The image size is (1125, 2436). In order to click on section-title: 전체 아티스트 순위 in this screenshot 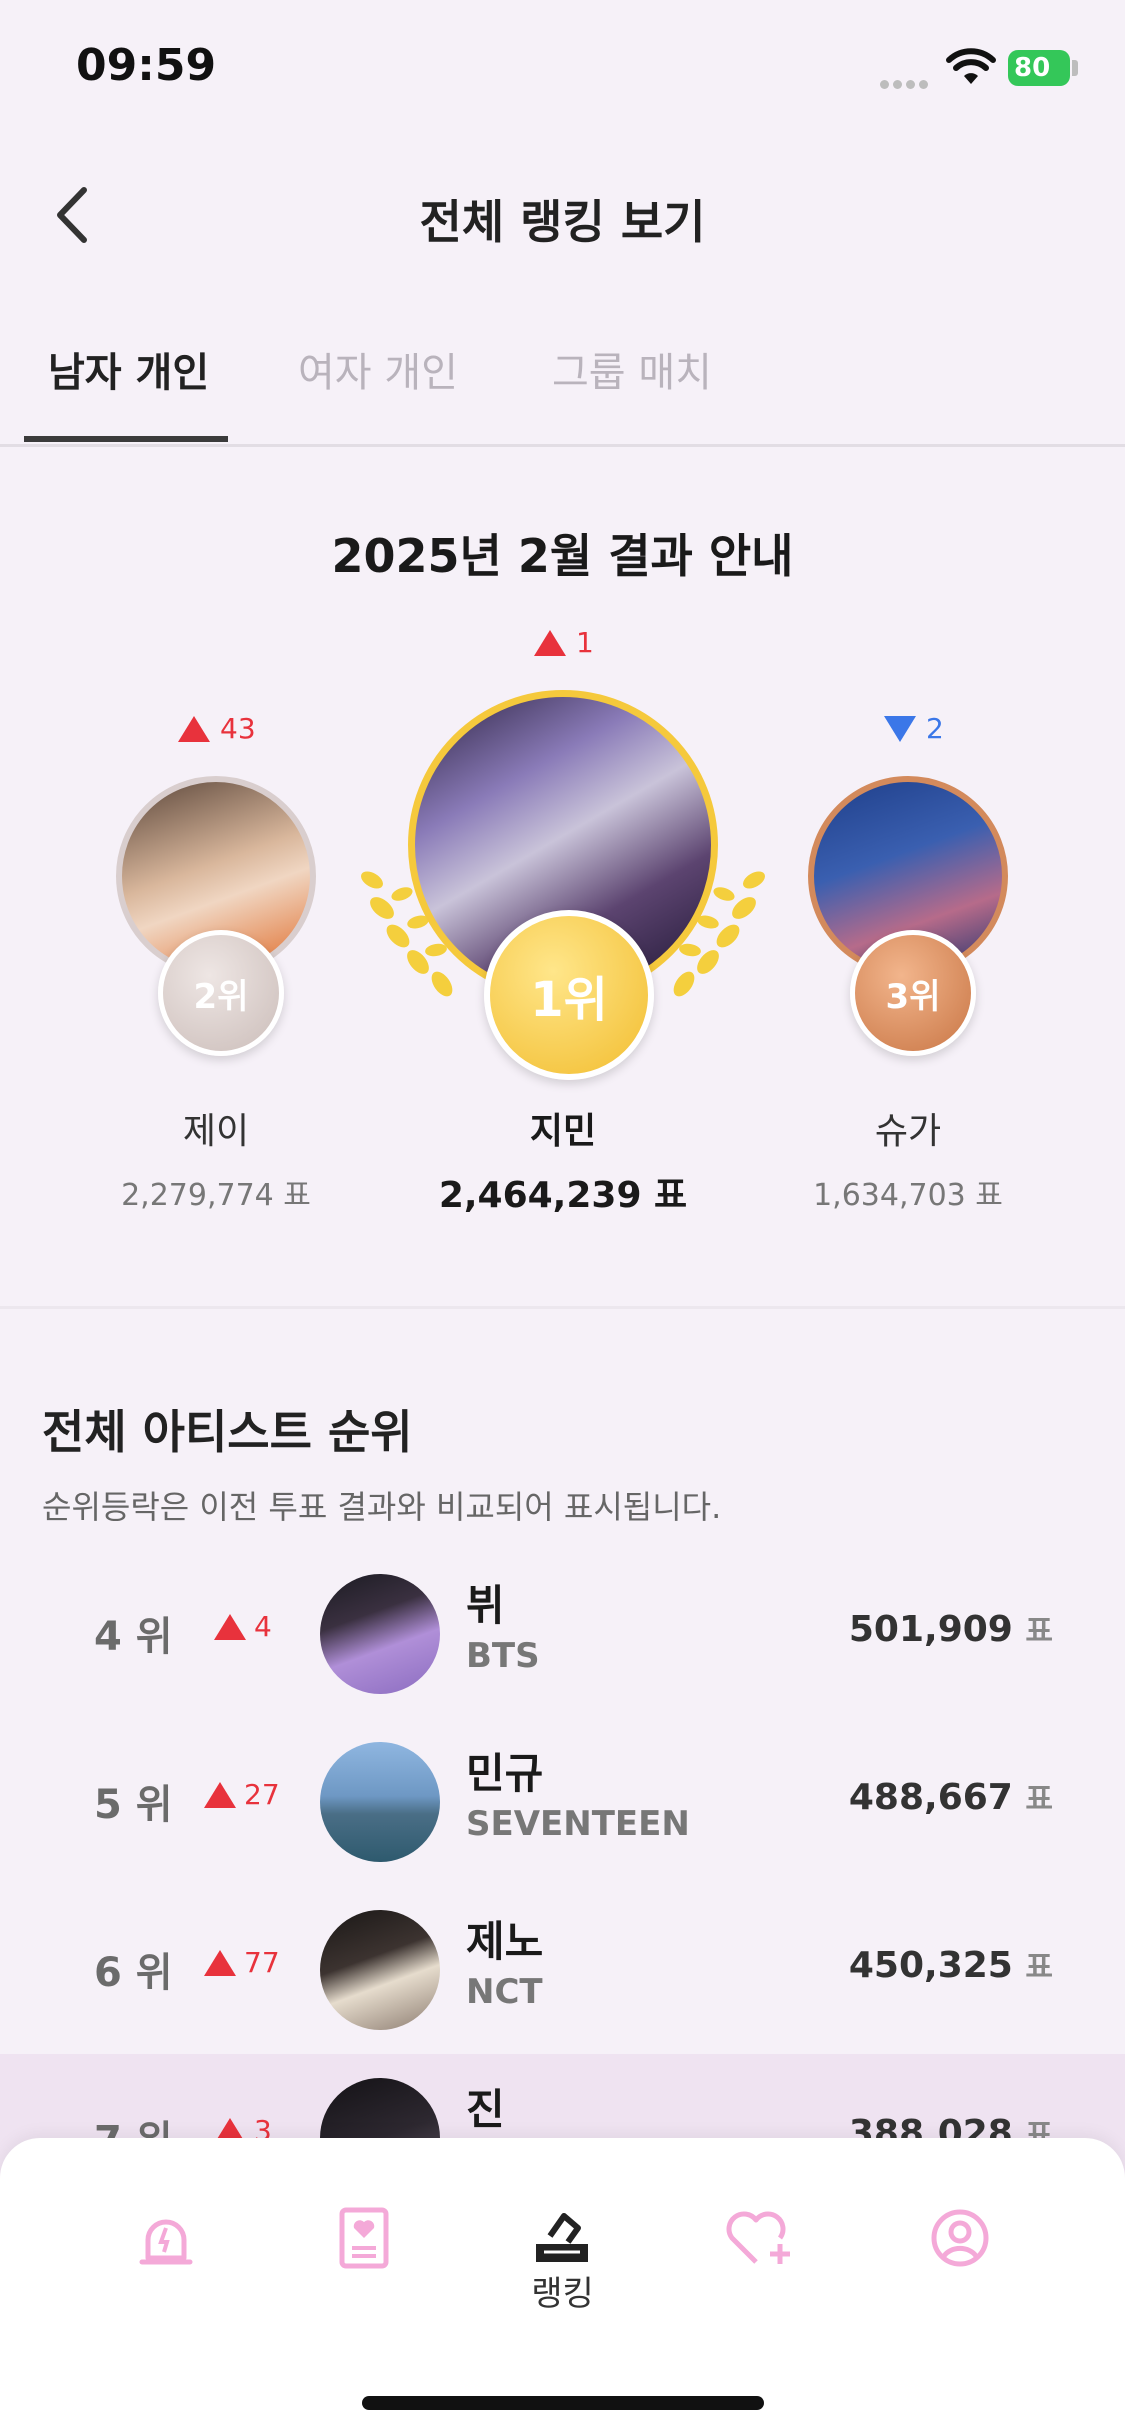, I will do `click(227, 1432)`.